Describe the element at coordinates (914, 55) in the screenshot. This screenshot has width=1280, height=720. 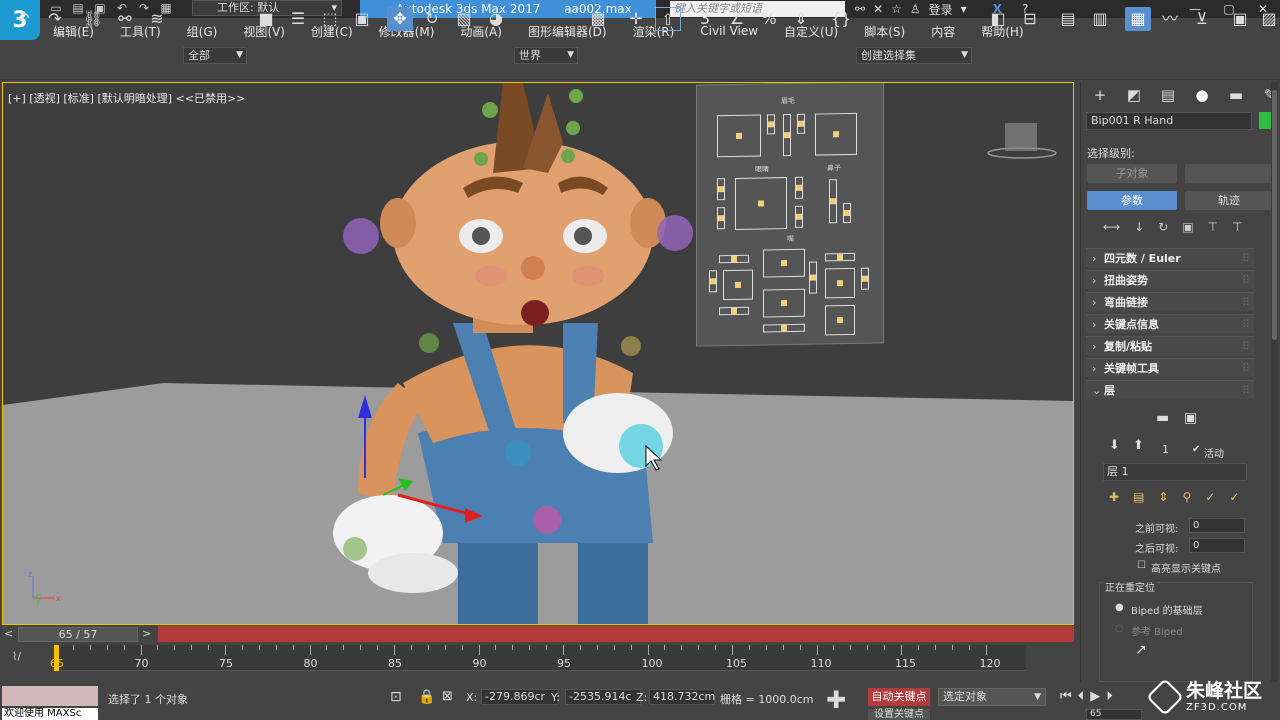
I see `named-selection-set-dropdown: 创建选择集 ▼` at that location.